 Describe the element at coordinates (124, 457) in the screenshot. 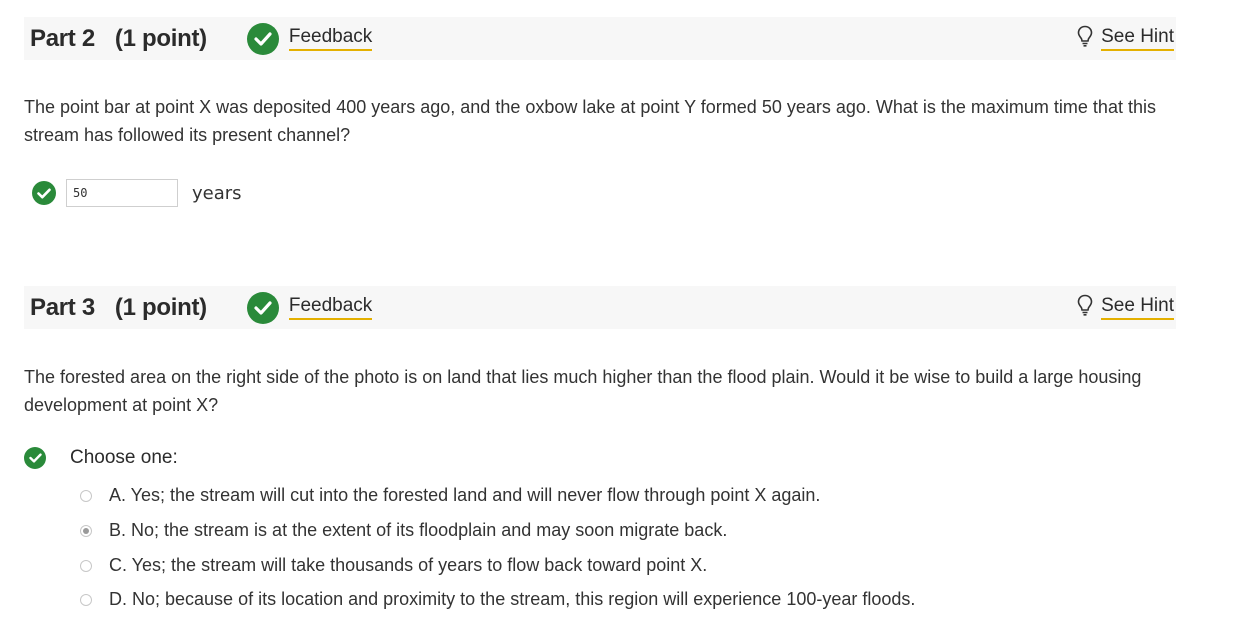

I see `choose-one-label: Choose one:` at that location.